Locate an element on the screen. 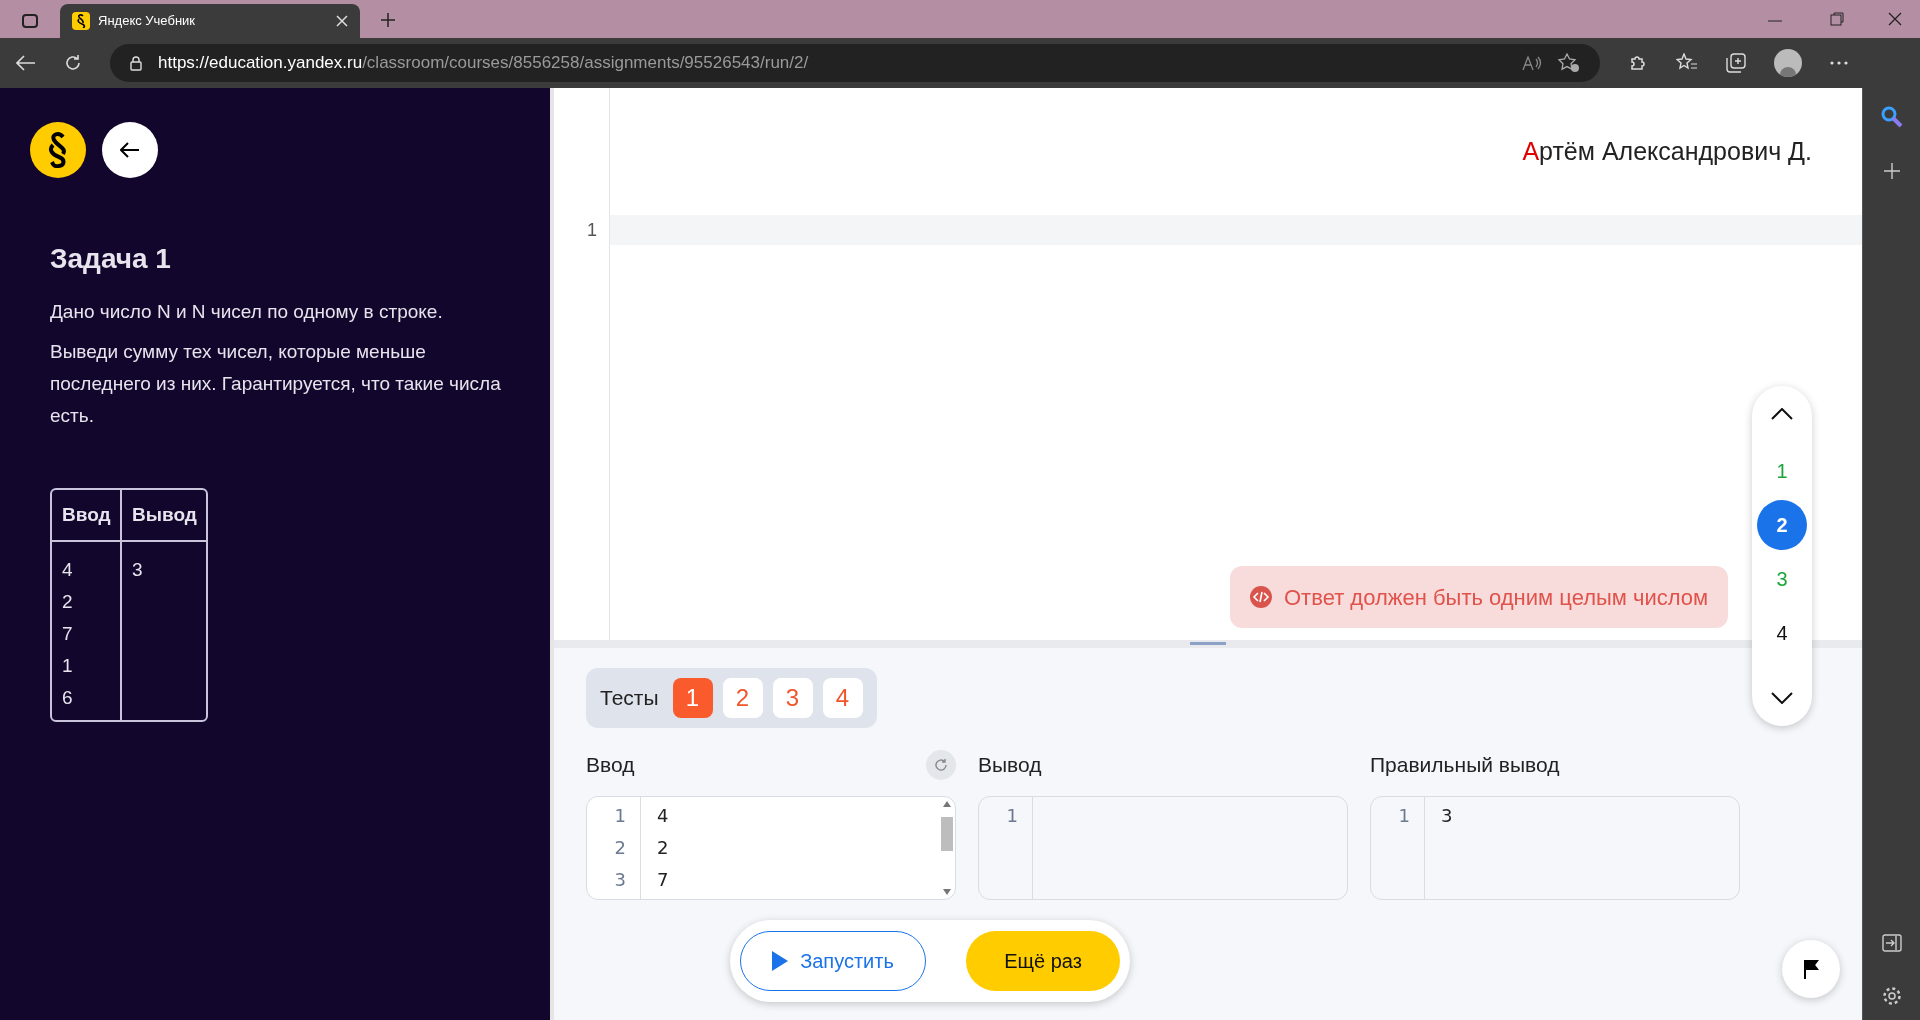  add-icon is located at coordinates (1891, 171).